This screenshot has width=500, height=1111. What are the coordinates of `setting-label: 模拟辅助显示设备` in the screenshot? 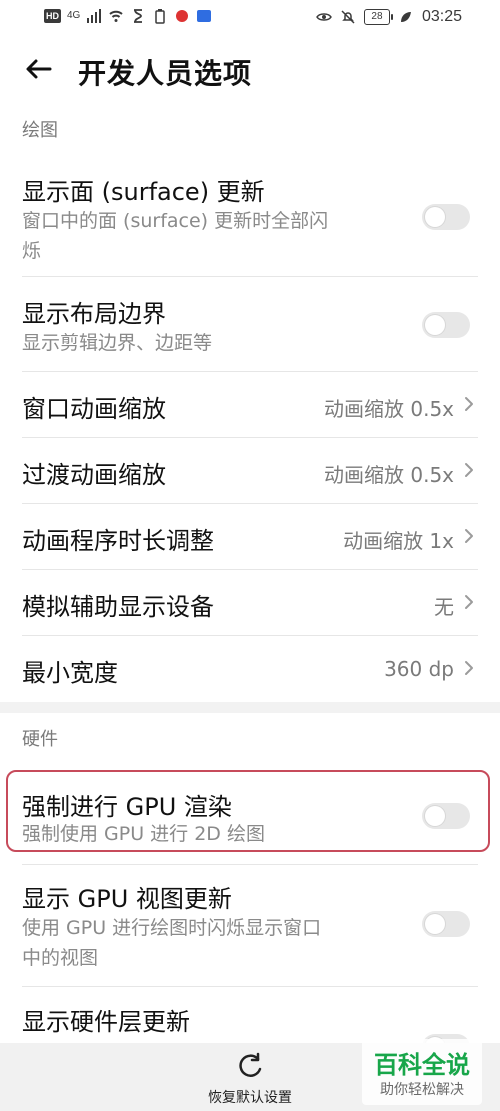 It's located at (118, 607).